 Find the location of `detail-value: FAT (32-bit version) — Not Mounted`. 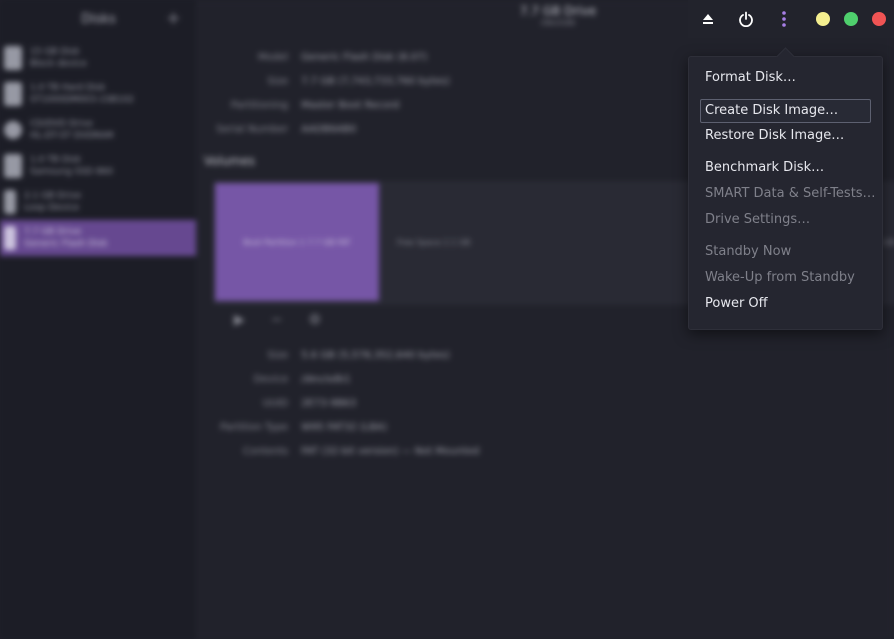

detail-value: FAT (32-bit version) — Not Mounted is located at coordinates (390, 451).